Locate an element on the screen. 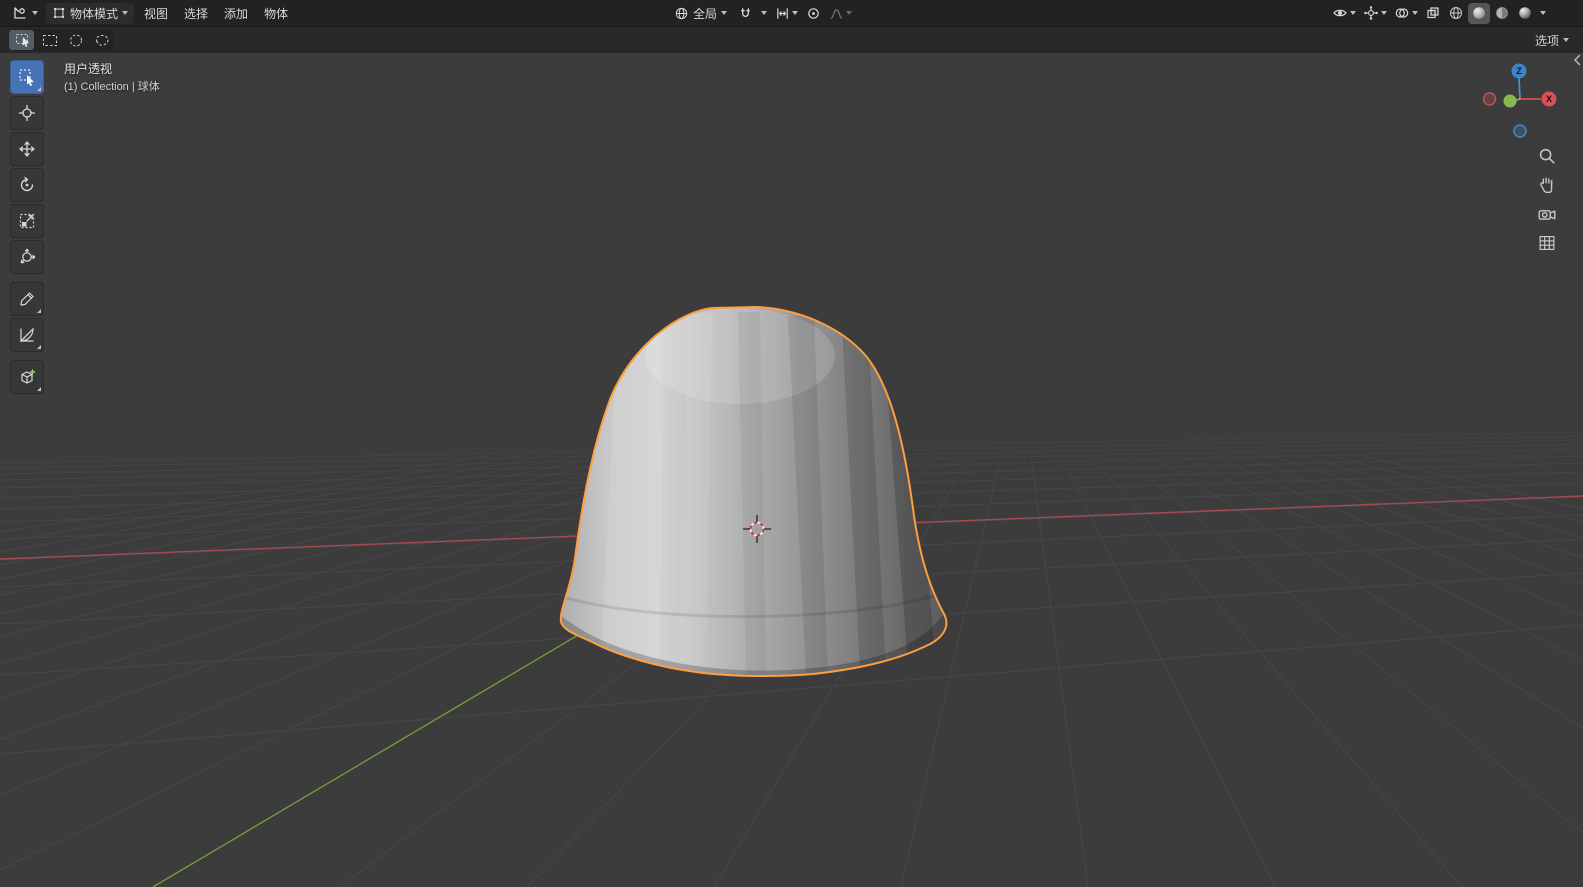 The height and width of the screenshot is (887, 1583). chevron-left-icon is located at coordinates (1577, 60).